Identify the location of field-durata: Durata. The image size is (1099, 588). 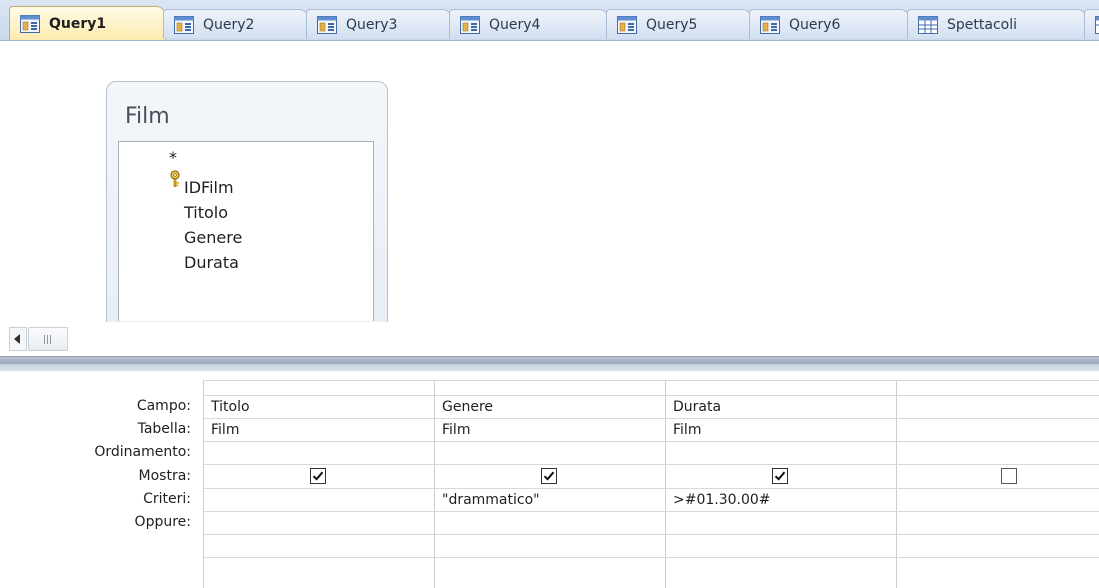
(211, 262).